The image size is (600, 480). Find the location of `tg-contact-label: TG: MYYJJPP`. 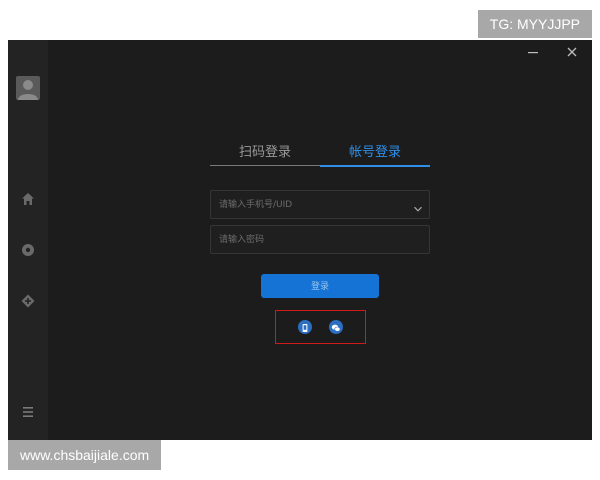

tg-contact-label: TG: MYYJJPP is located at coordinates (534, 24).